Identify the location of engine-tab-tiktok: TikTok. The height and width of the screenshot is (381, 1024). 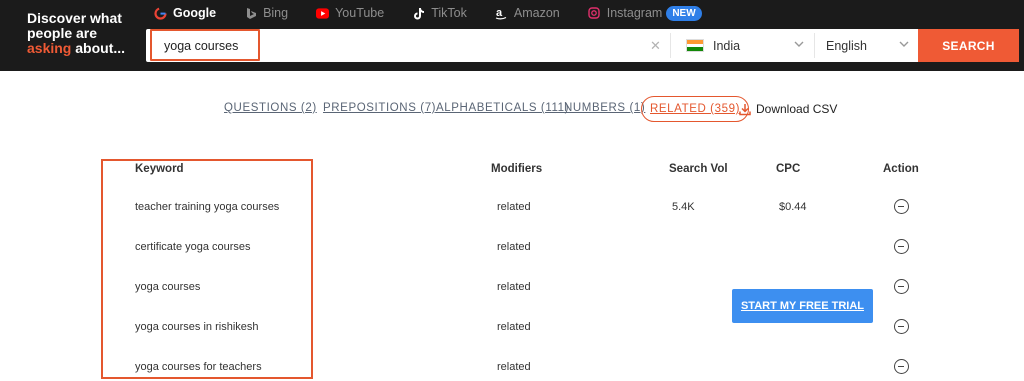
(439, 13).